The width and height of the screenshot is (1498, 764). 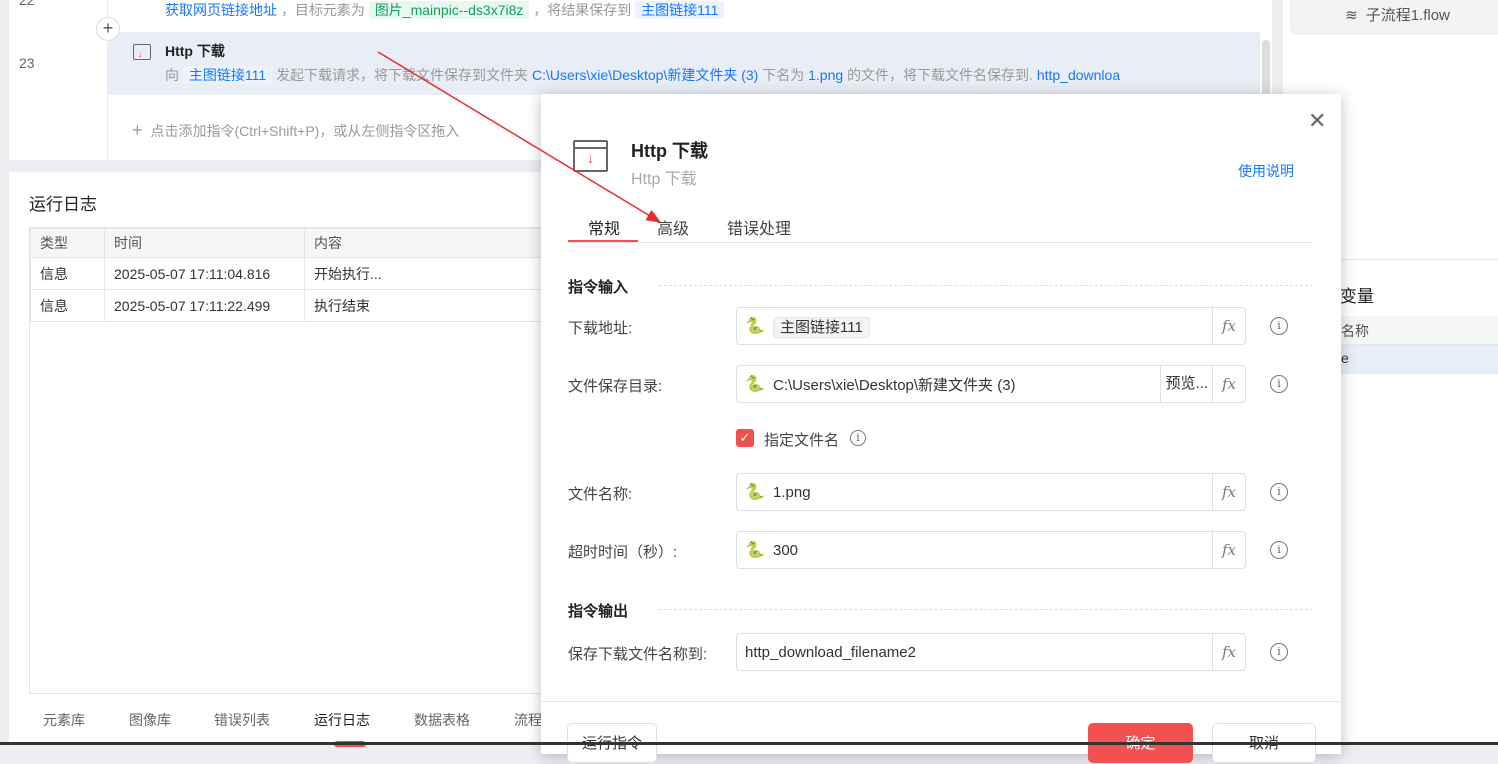 What do you see at coordinates (783, 75) in the screenshot?
I see `command-text: 下名为` at bounding box center [783, 75].